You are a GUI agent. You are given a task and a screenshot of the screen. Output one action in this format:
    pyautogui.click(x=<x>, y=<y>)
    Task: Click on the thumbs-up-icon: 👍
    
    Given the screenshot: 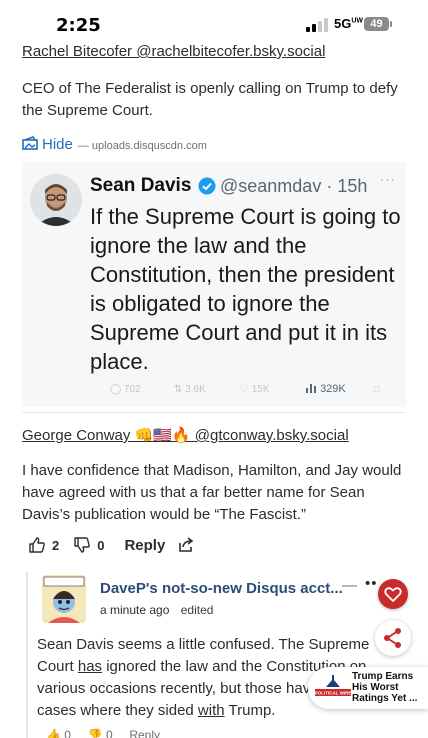 What is the action you would take?
    pyautogui.click(x=53, y=733)
    